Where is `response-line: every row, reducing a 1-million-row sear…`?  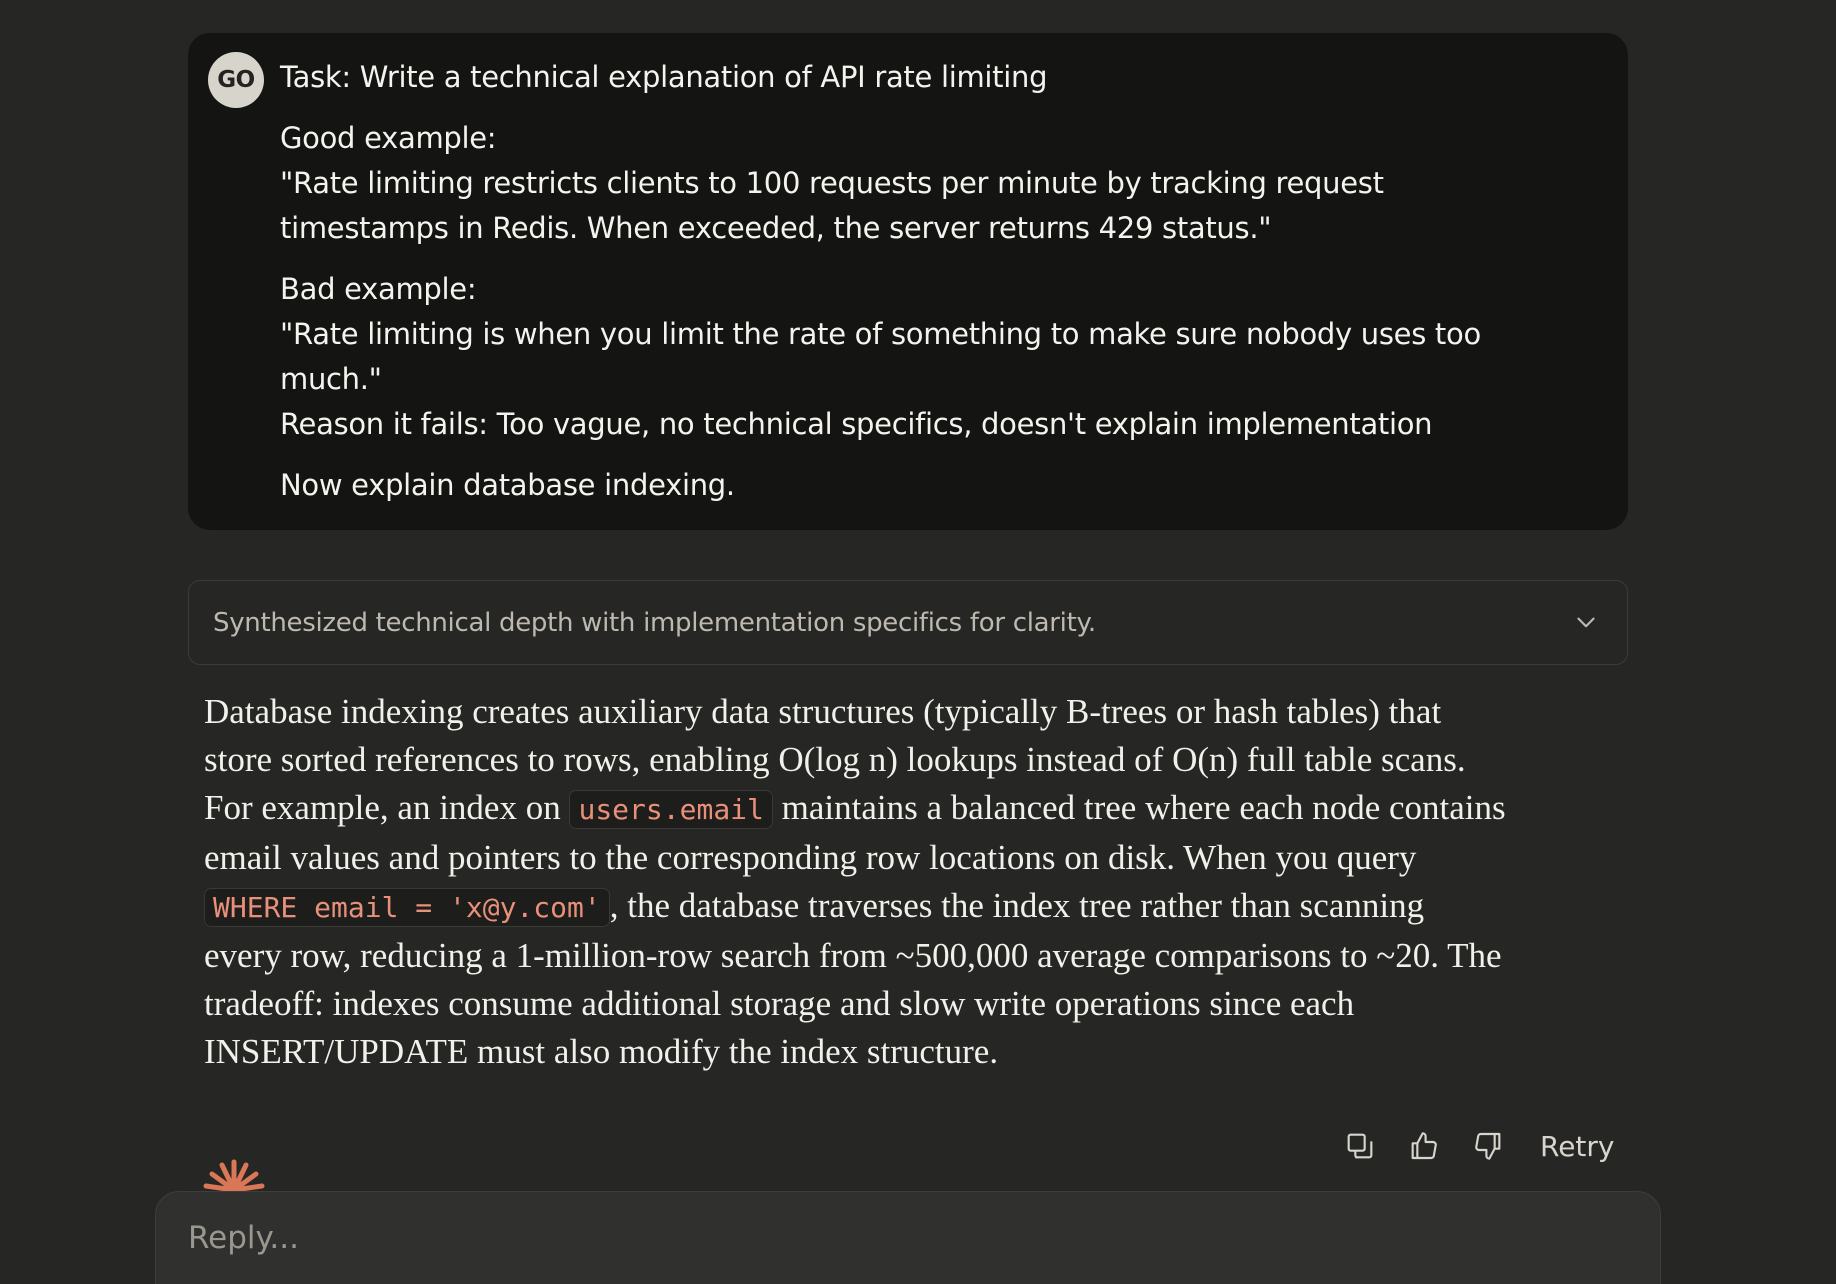 response-line: every row, reducing a 1-million-row sear… is located at coordinates (853, 955).